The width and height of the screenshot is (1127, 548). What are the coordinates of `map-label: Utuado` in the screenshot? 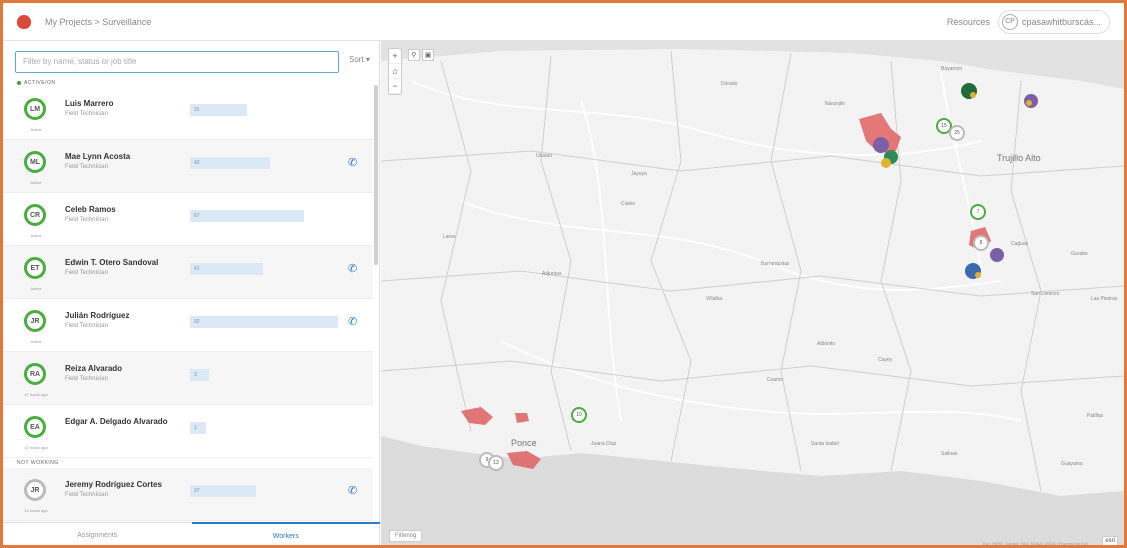 It's located at (544, 156).